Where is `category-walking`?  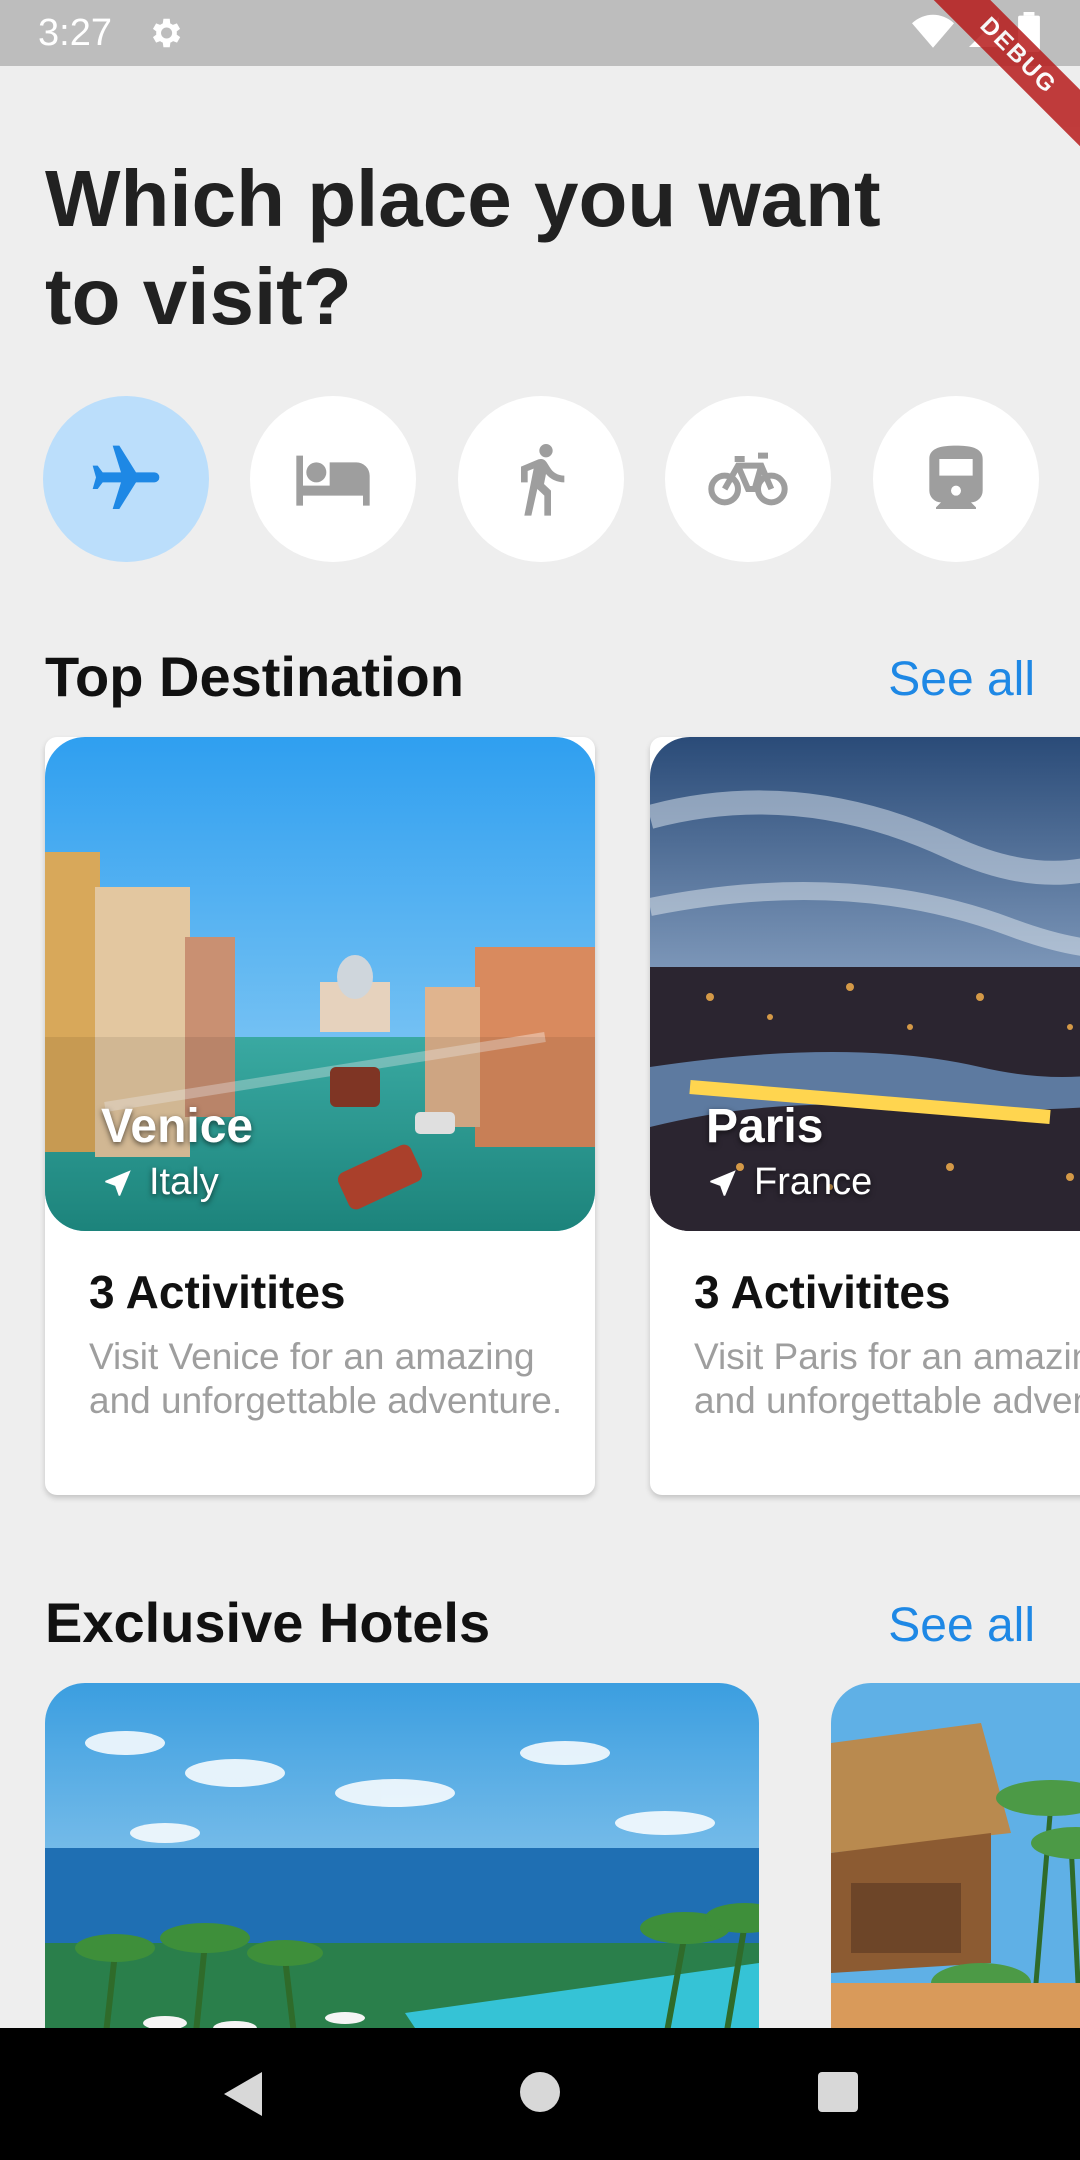
category-walking is located at coordinates (541, 479).